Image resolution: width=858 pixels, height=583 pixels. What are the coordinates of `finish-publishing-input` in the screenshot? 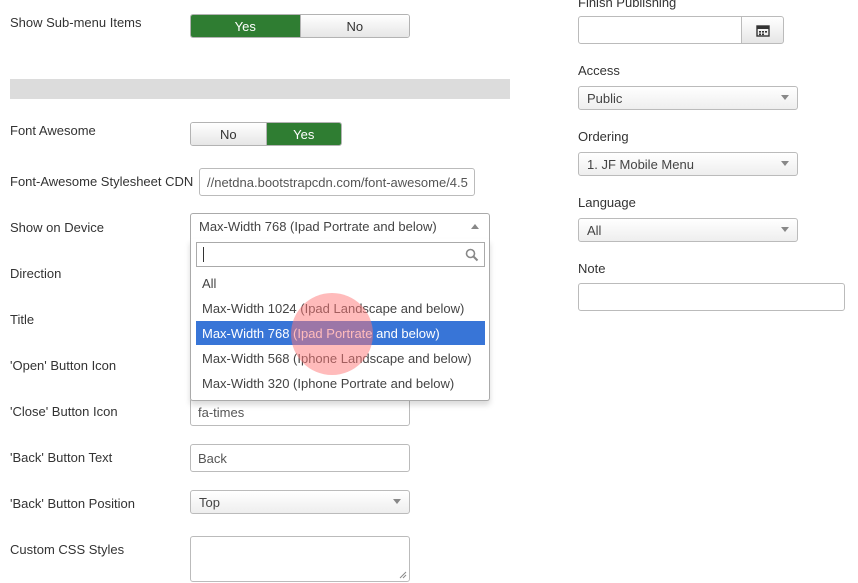 It's located at (660, 30).